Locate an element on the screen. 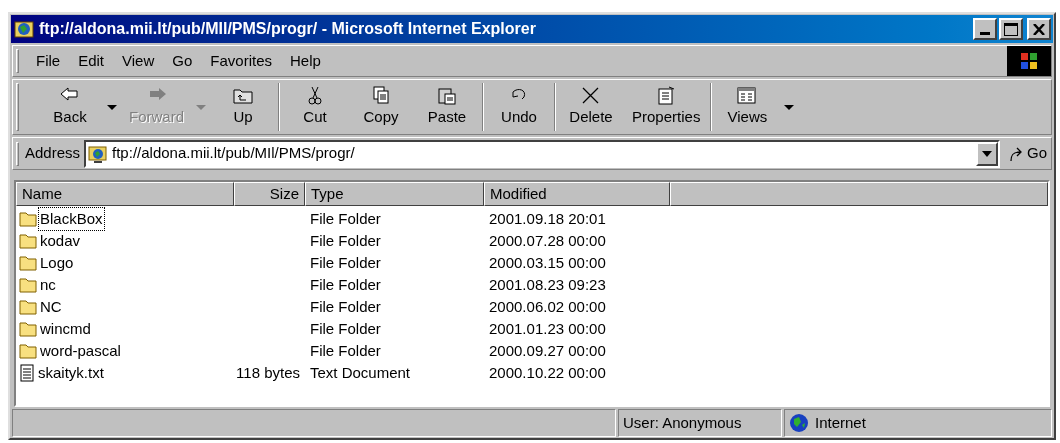 This screenshot has height=443, width=1060. file-name: nc is located at coordinates (48, 285).